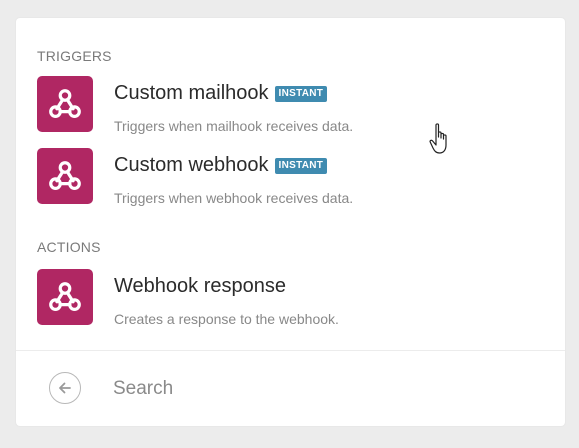 This screenshot has width=579, height=448. I want to click on module-title-text: Webhook response, so click(200, 286).